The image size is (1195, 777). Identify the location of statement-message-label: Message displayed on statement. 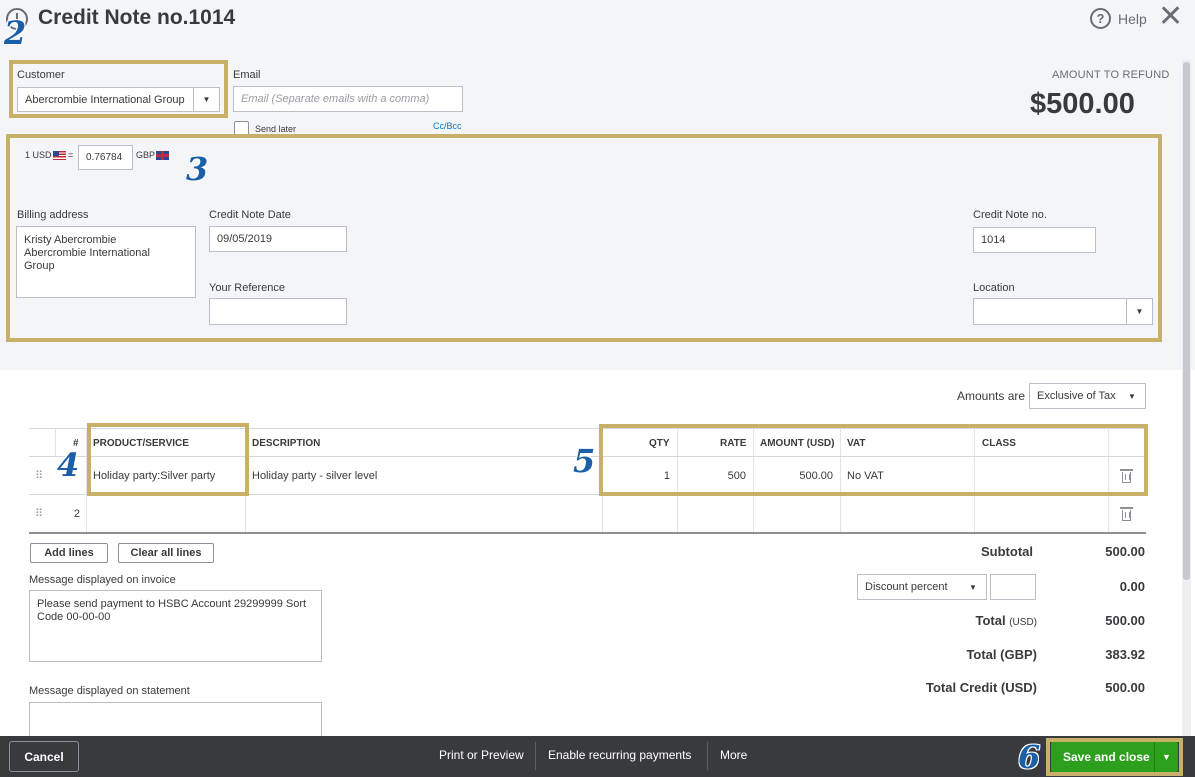
(109, 691).